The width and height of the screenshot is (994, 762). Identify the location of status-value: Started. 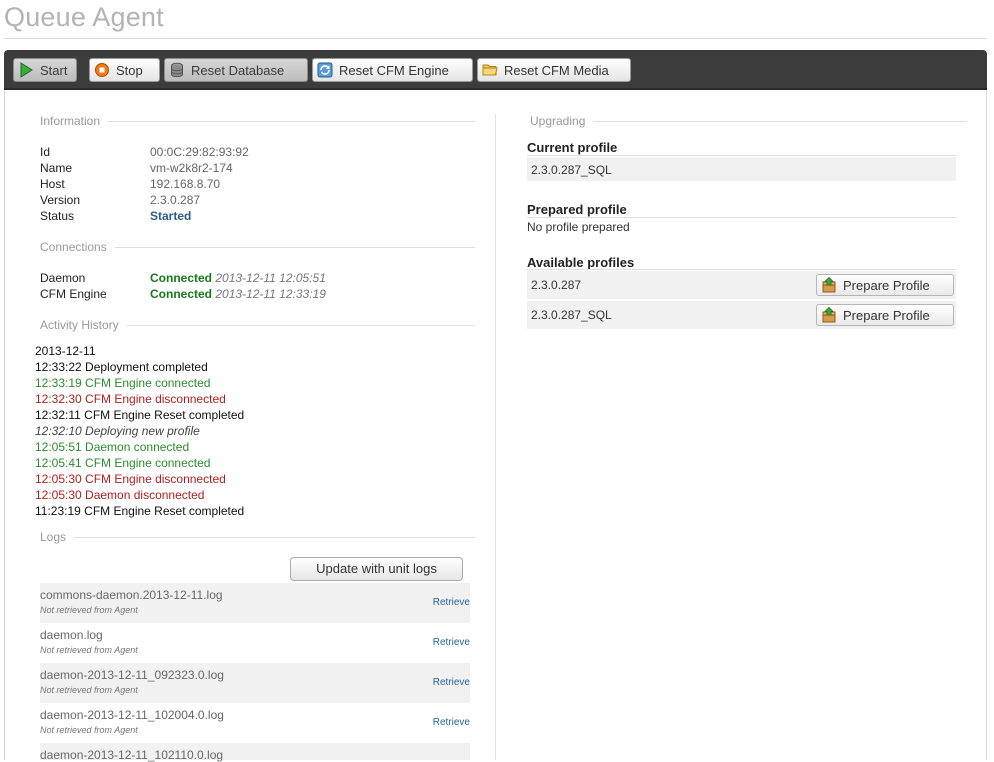
(171, 216).